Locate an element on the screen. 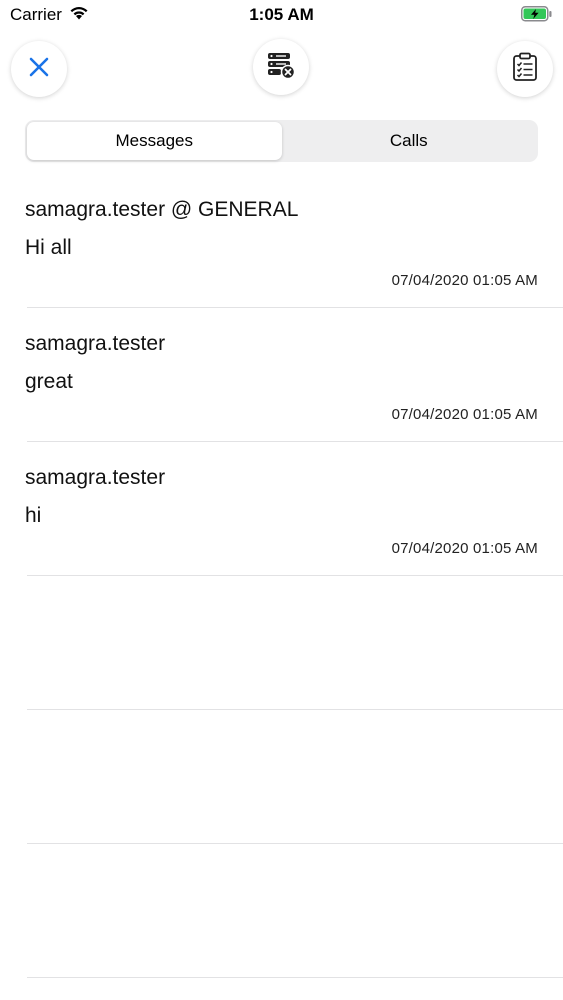  close-icon is located at coordinates (39, 69).